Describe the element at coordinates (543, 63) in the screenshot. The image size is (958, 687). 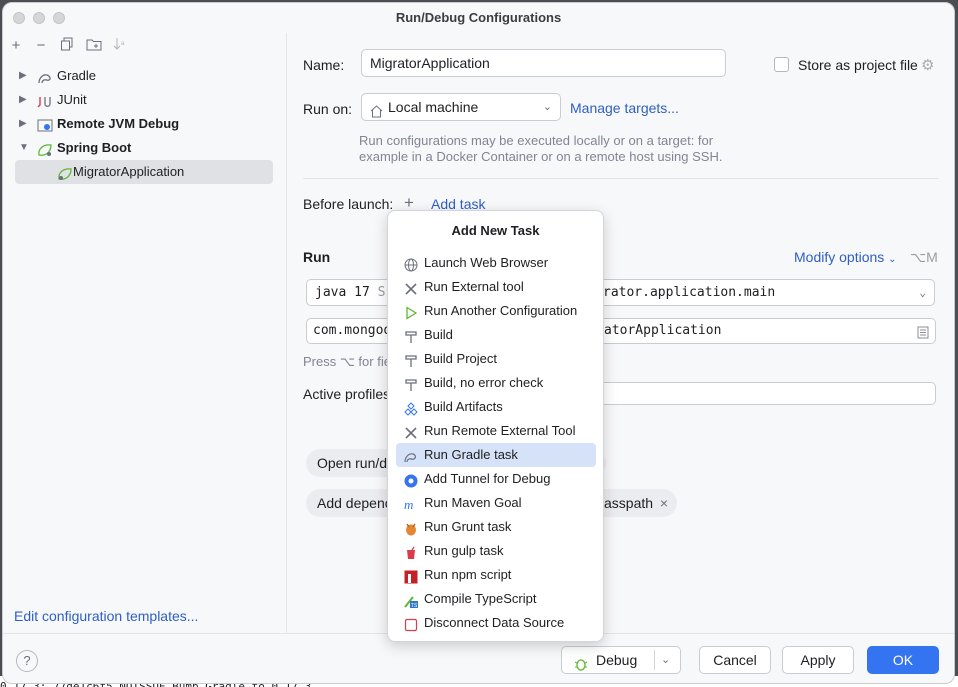
I see `name-field: MigratorApplication` at that location.